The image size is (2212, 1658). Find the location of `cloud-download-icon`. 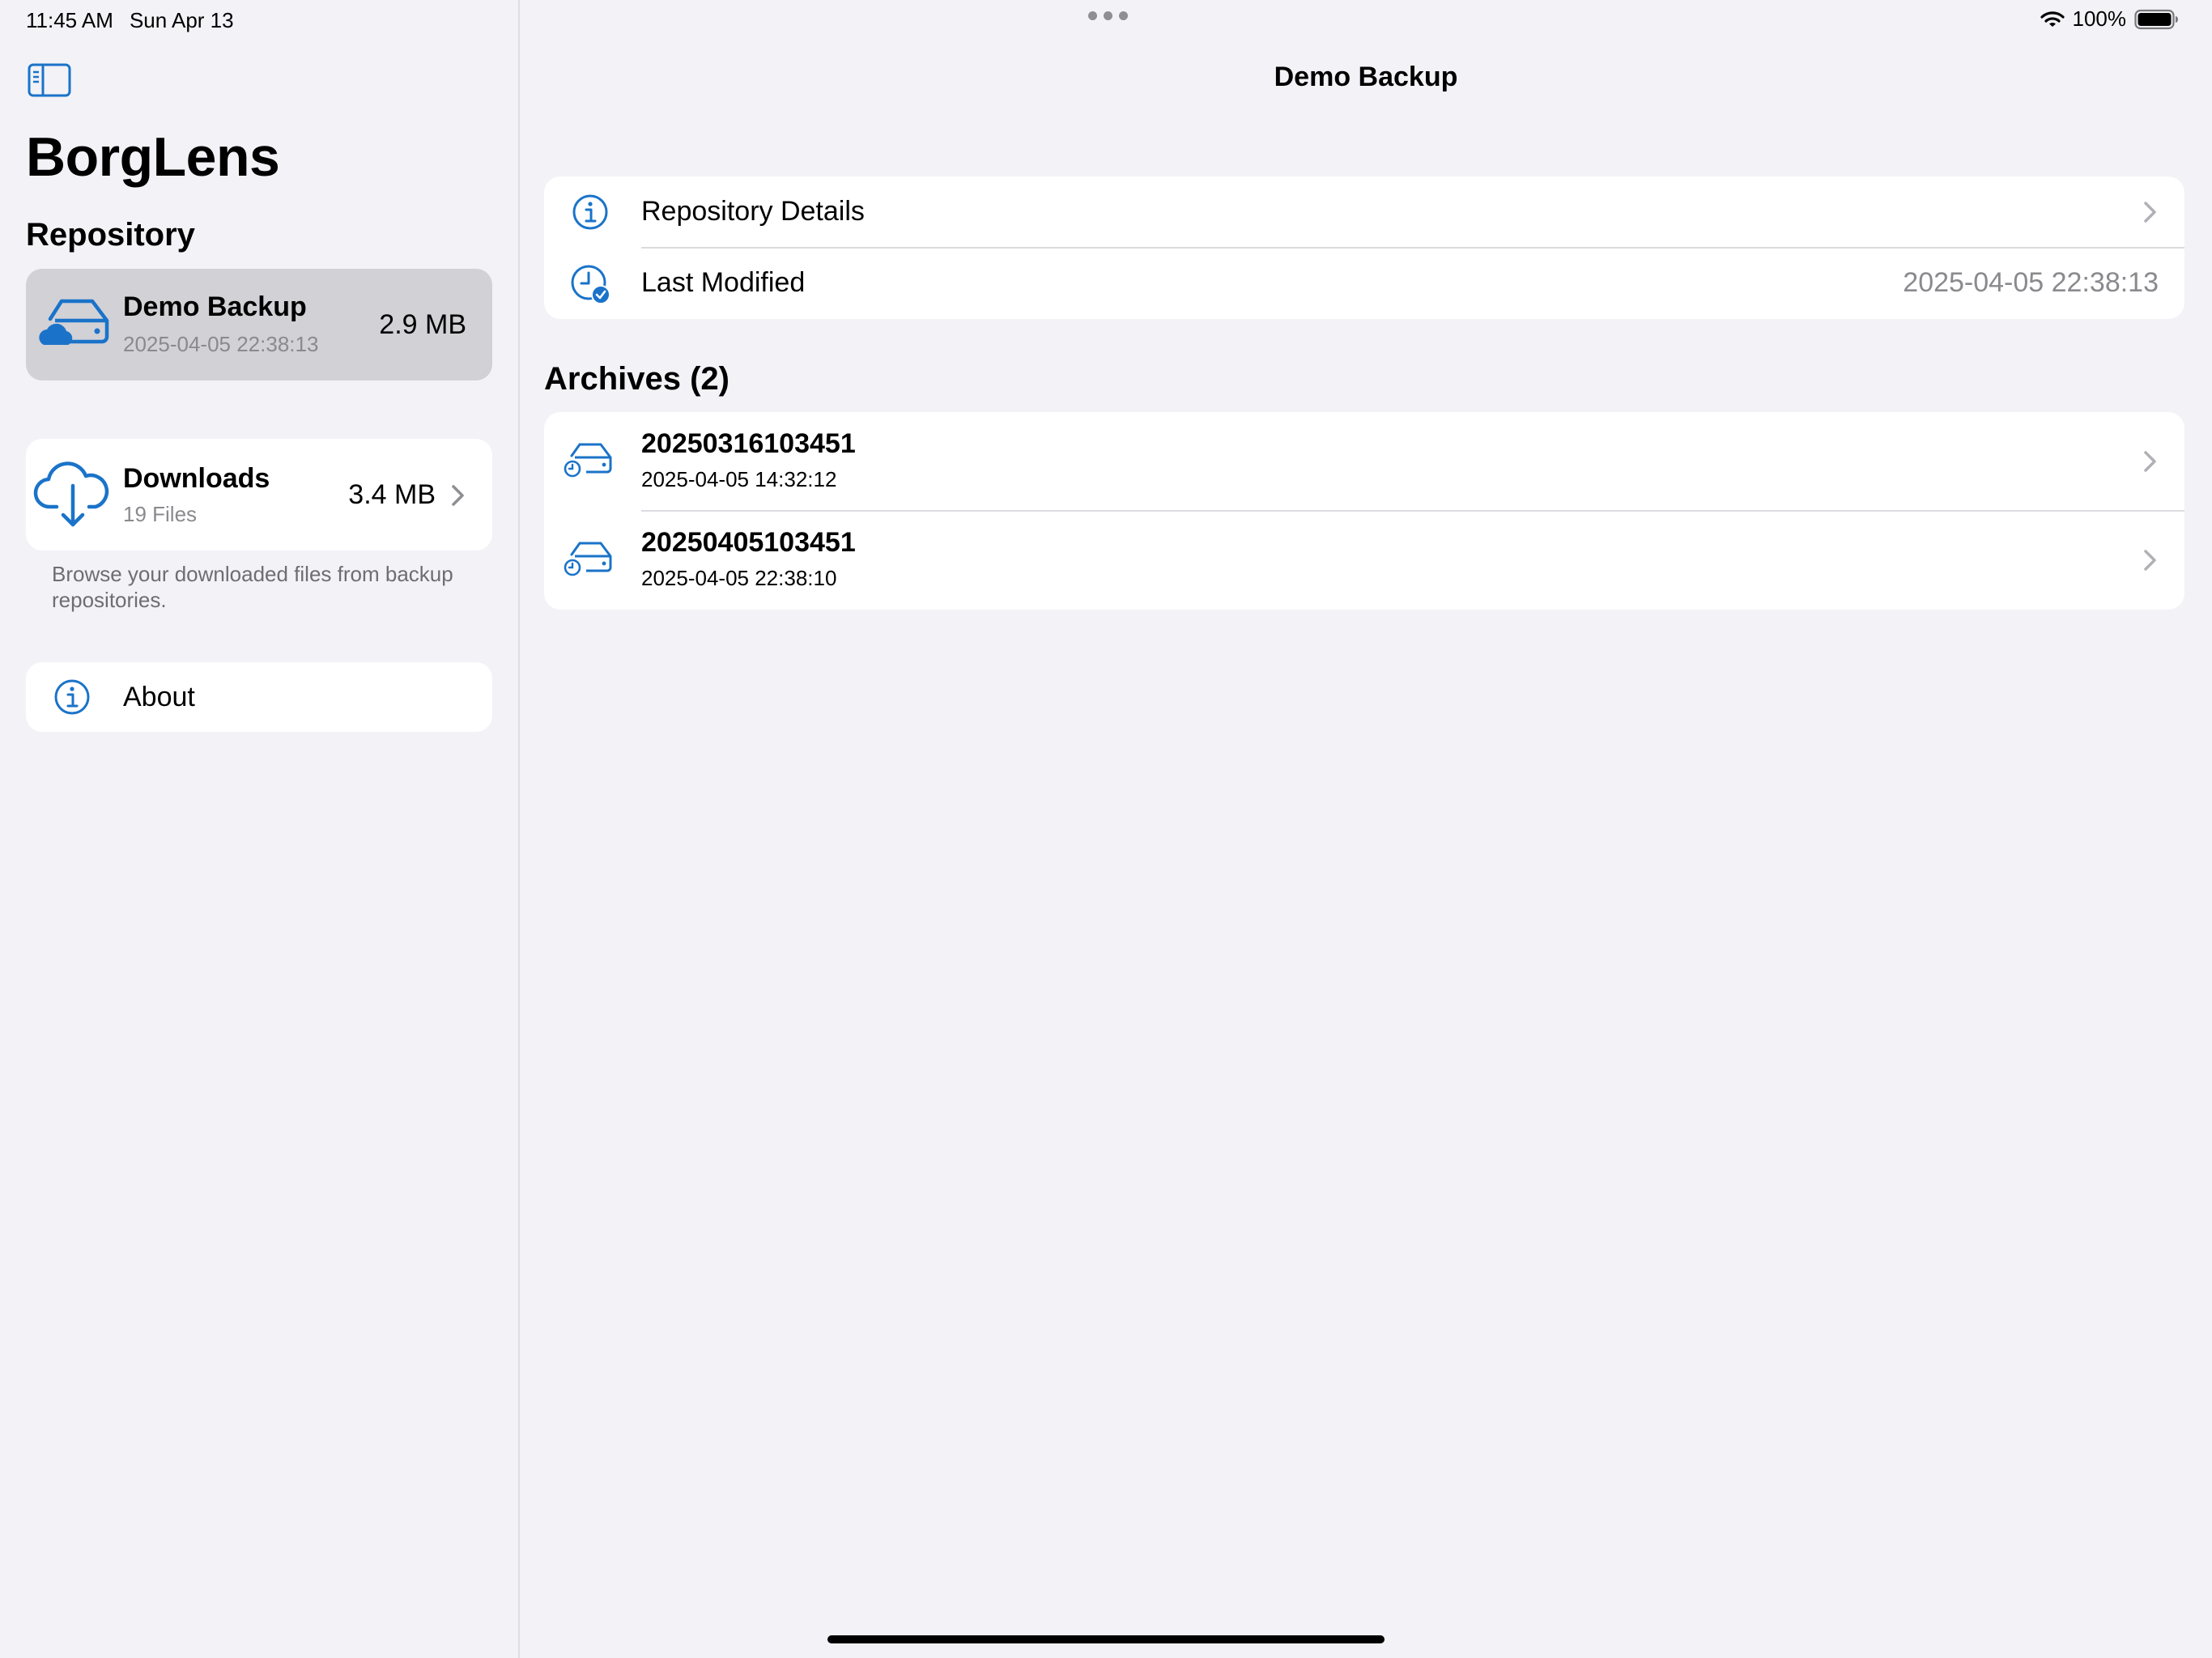

cloud-download-icon is located at coordinates (71, 494).